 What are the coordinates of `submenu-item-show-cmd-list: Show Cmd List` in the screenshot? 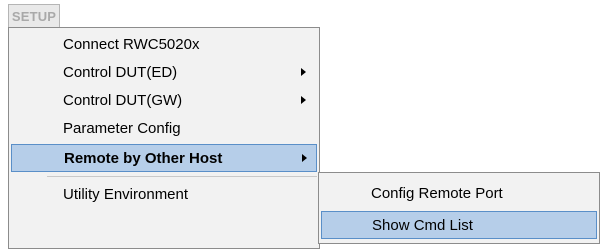 It's located at (459, 225).